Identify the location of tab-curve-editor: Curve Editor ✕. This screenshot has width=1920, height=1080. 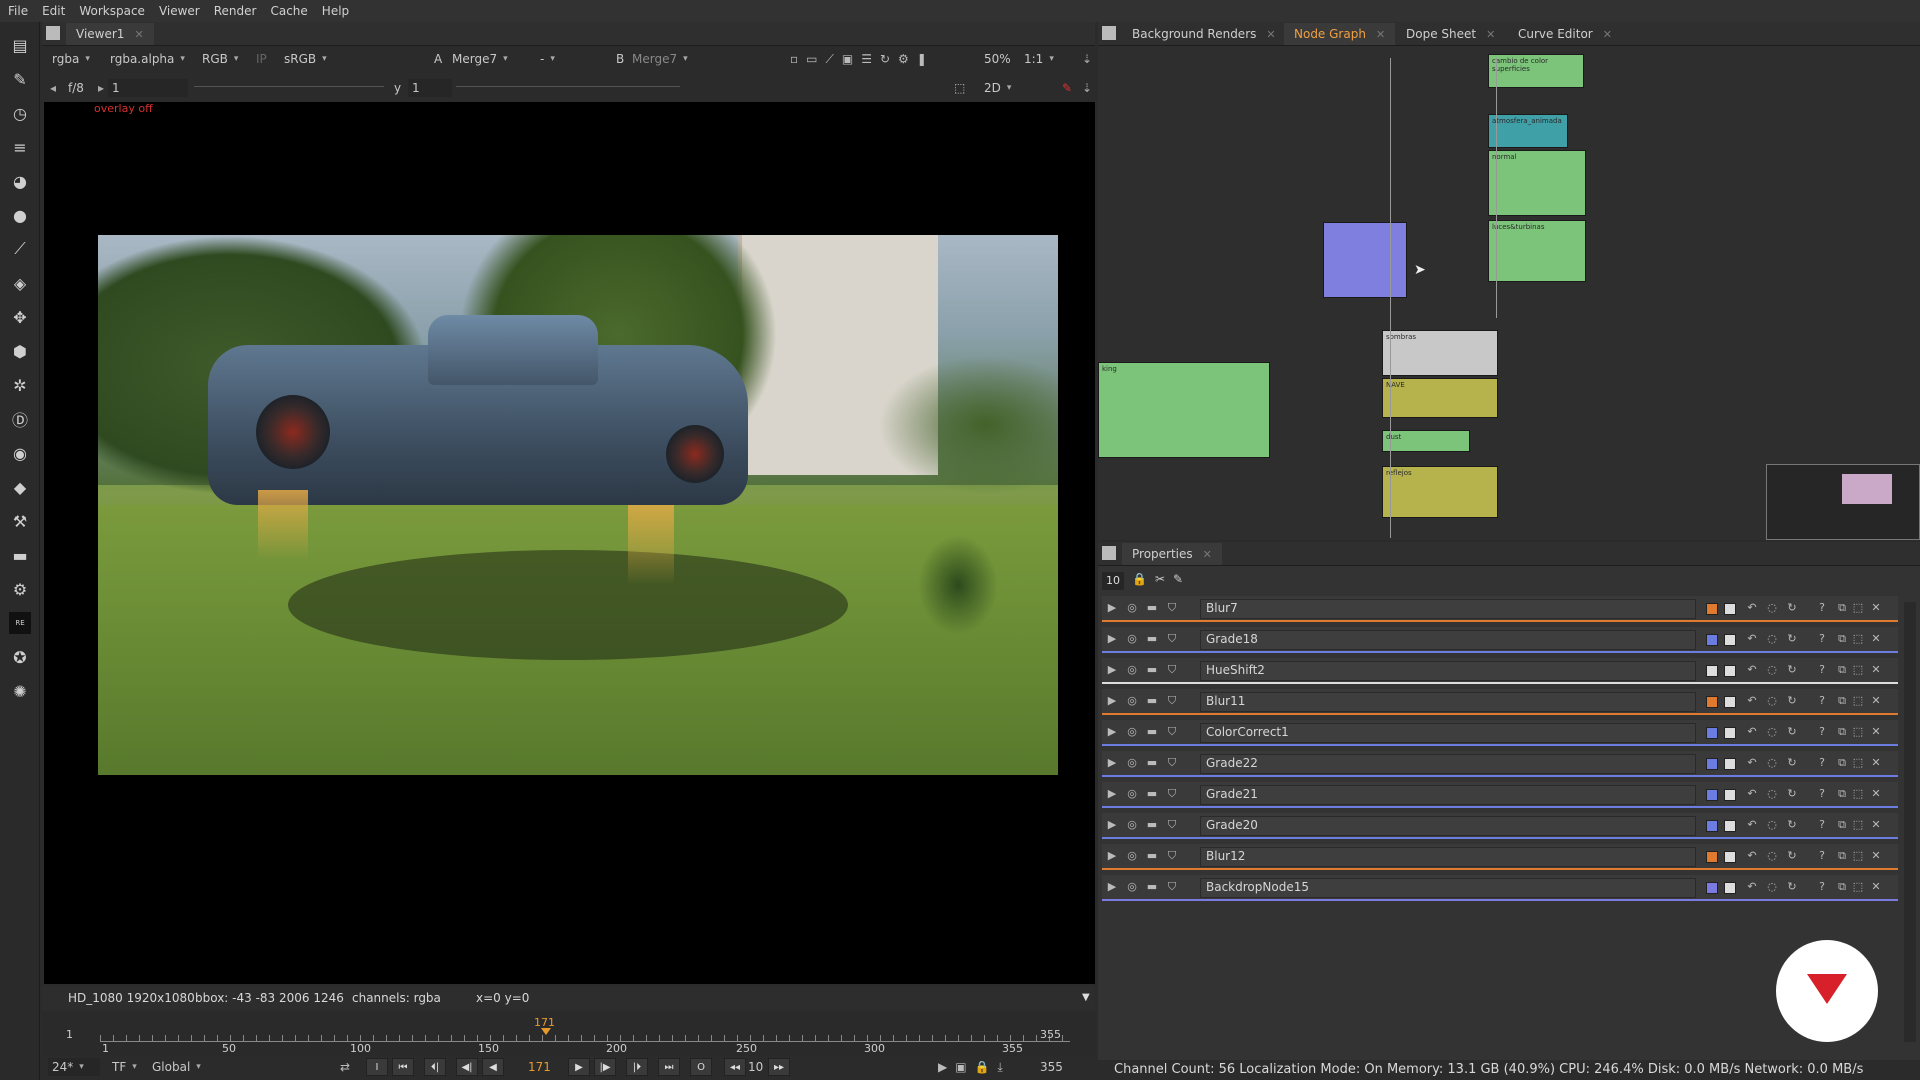
(1565, 34).